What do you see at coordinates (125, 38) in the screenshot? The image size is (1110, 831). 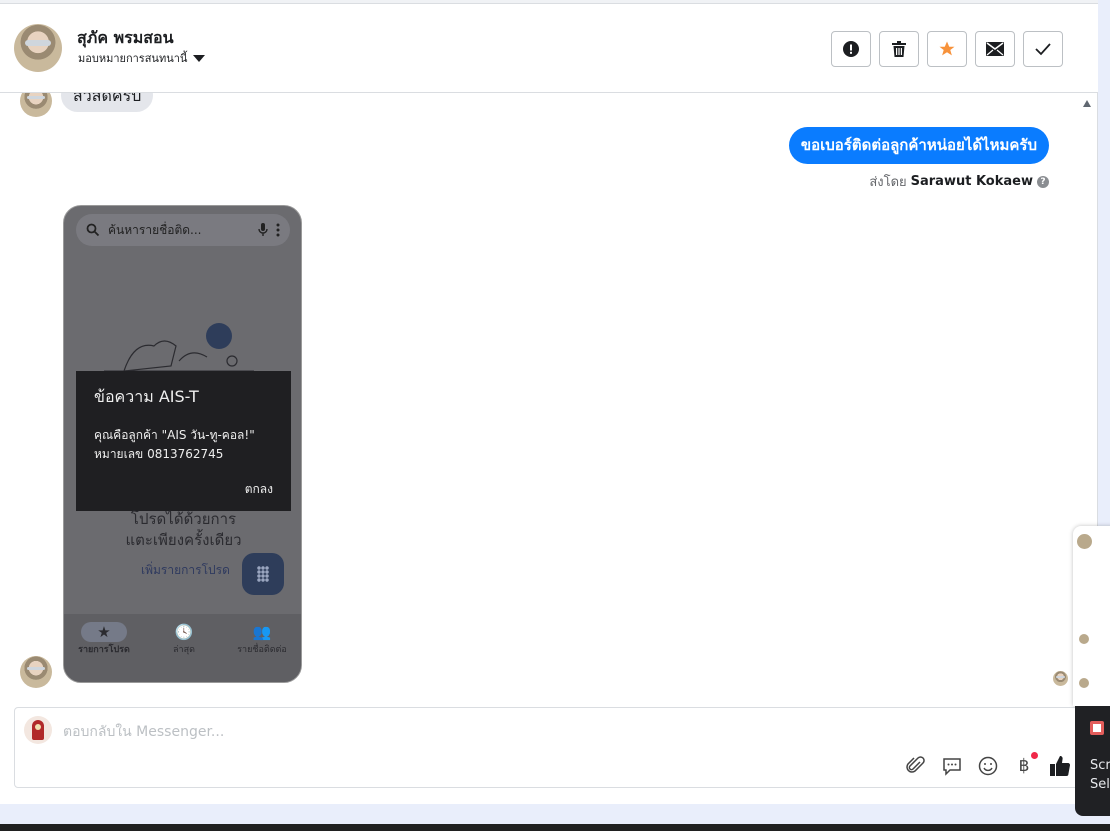 I see `contact-name: สุภัค พรมสอน` at bounding box center [125, 38].